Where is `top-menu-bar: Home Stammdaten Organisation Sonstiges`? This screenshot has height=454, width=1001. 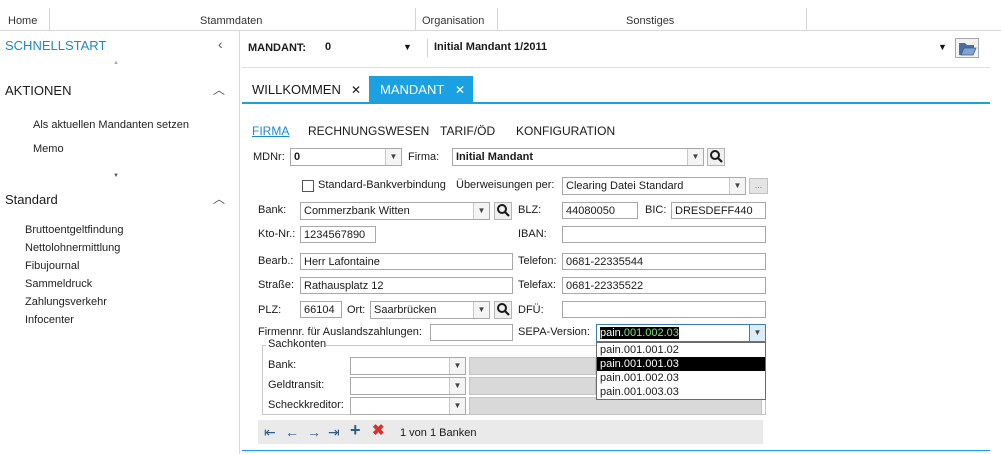
top-menu-bar: Home Stammdaten Organisation Sonstiges is located at coordinates (500, 15).